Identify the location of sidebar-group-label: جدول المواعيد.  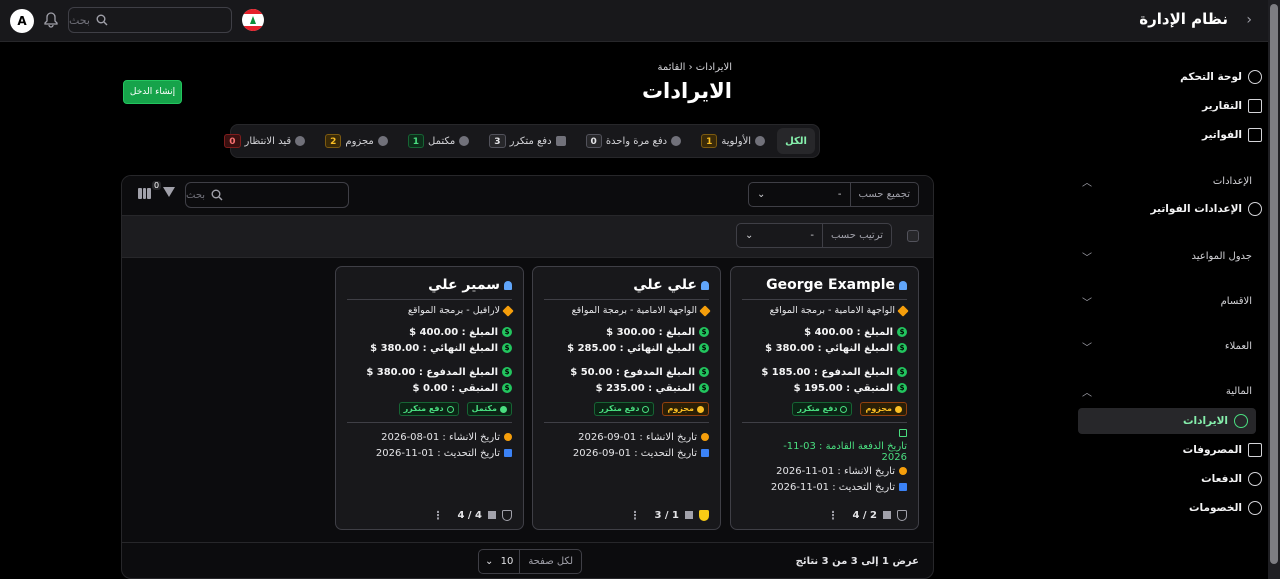
(1222, 256).